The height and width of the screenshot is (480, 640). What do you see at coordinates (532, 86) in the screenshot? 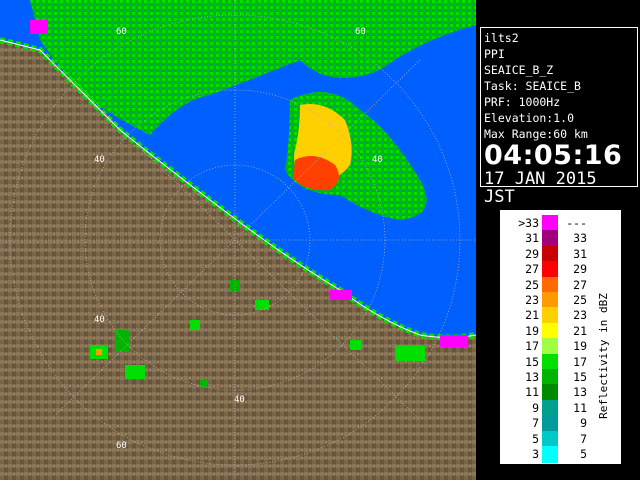
I see `task-name: Task: SEAICE_B` at bounding box center [532, 86].